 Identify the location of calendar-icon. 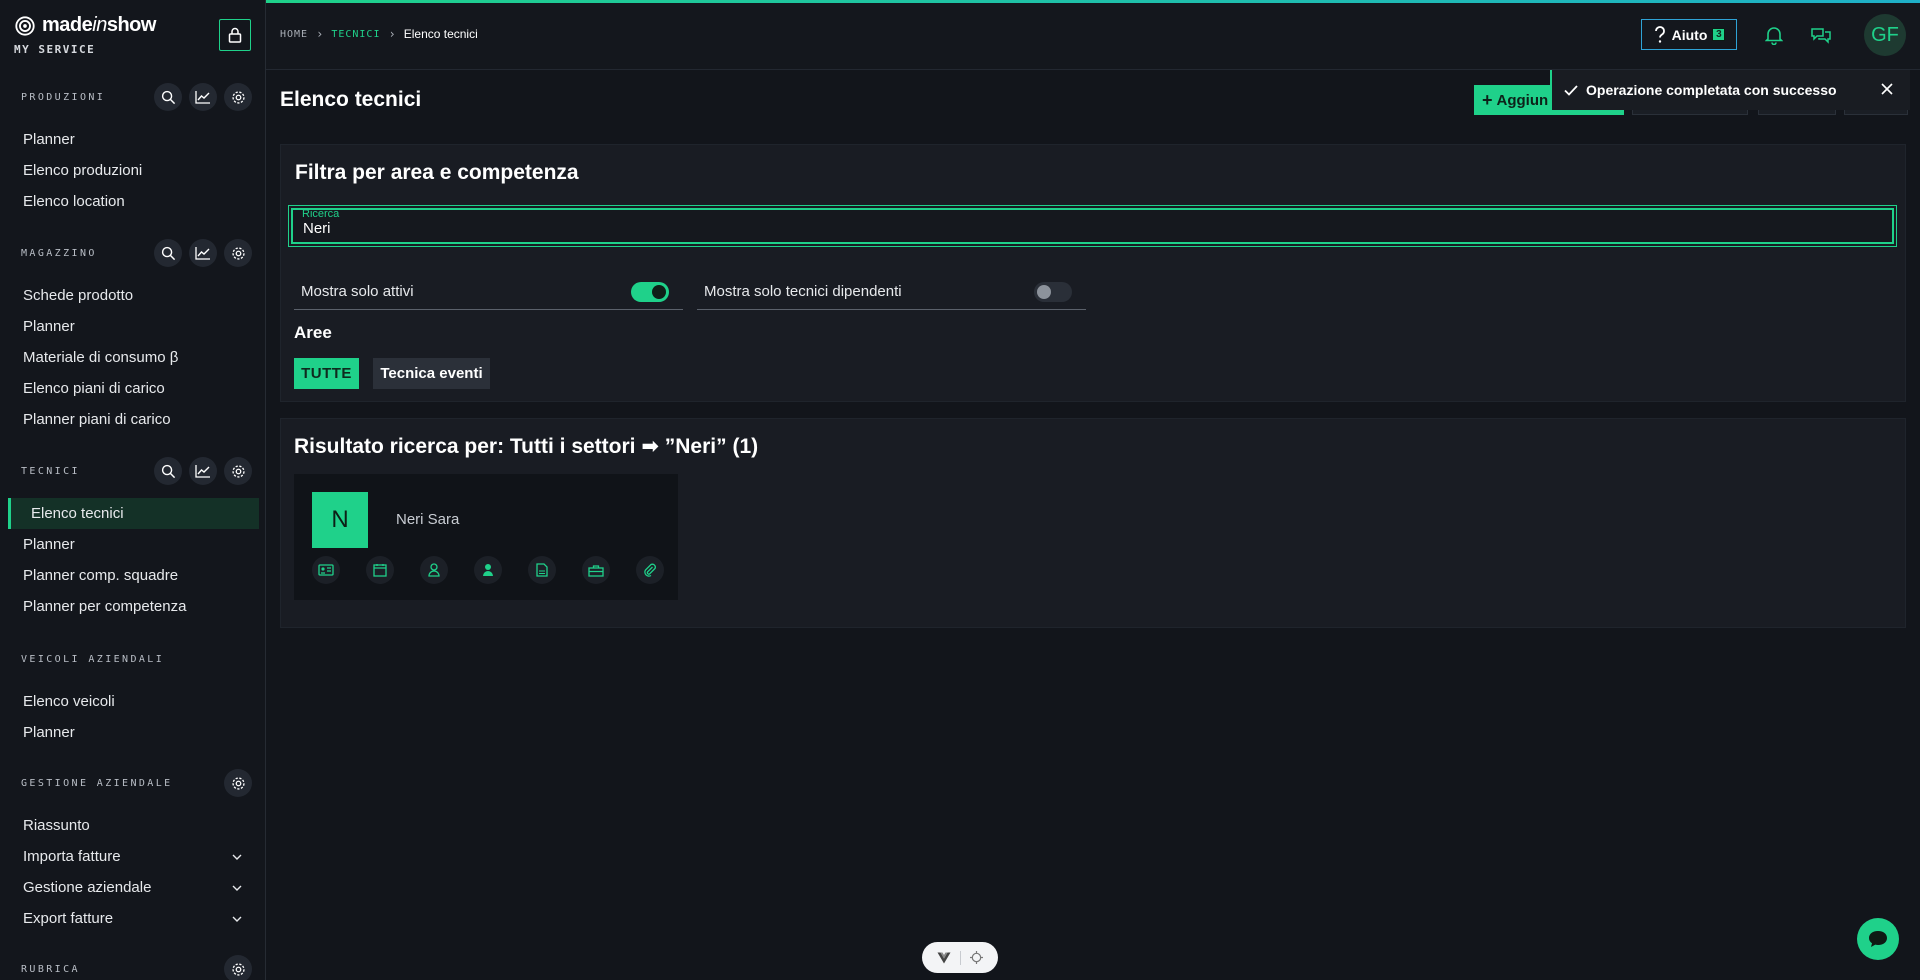
(380, 570).